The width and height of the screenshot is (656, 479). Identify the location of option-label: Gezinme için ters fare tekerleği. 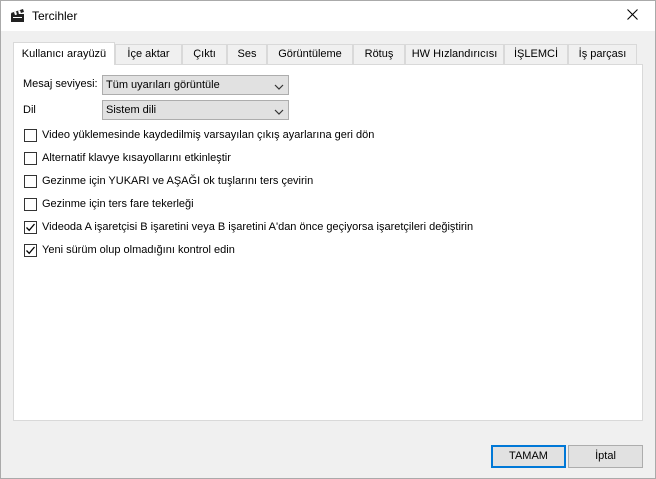
(118, 204).